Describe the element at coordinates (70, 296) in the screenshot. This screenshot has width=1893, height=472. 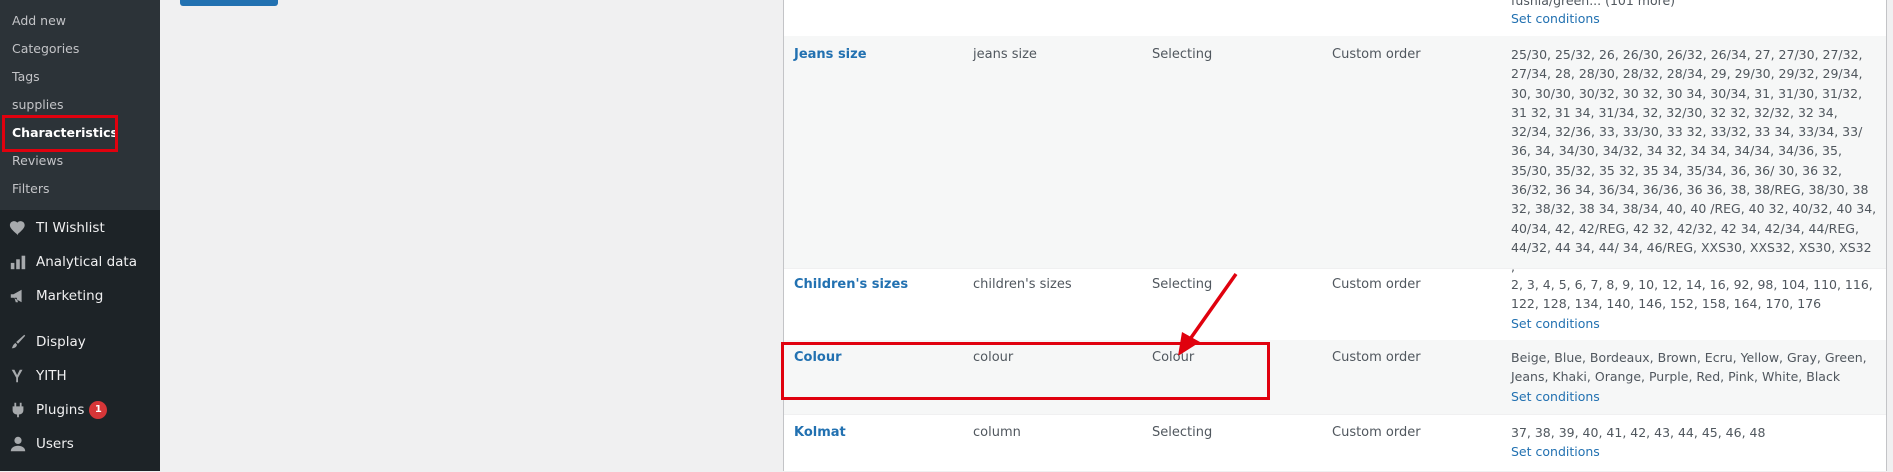
I see `menu-label: Marketing` at that location.